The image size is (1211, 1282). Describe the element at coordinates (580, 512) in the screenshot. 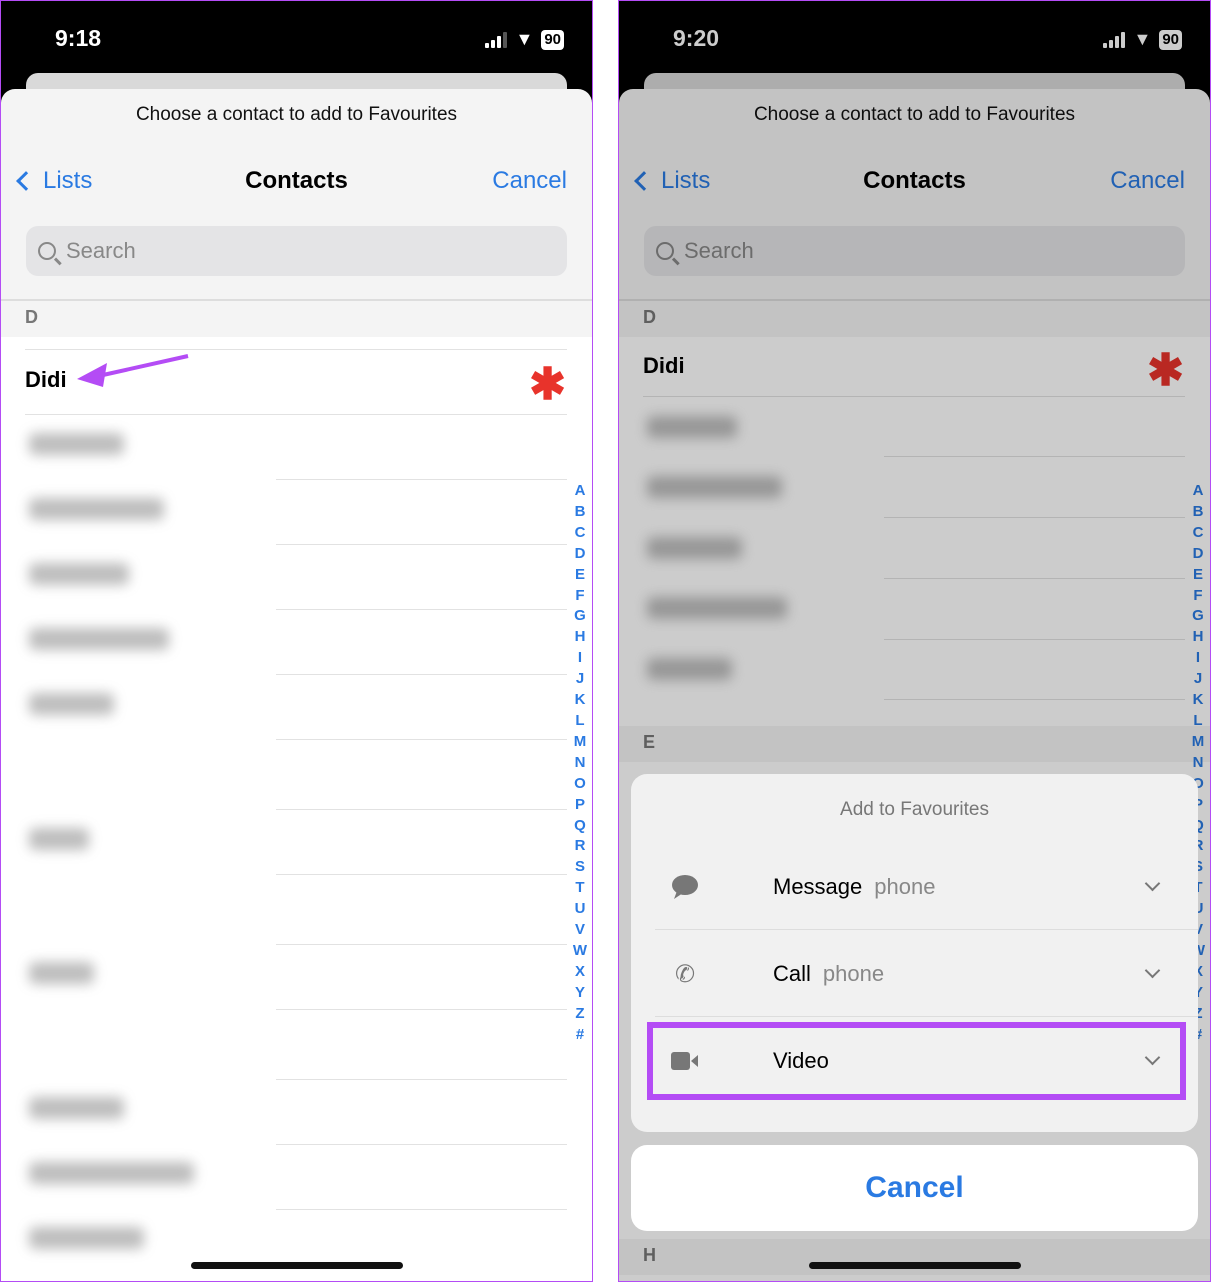

I see `index-letter: B` at that location.